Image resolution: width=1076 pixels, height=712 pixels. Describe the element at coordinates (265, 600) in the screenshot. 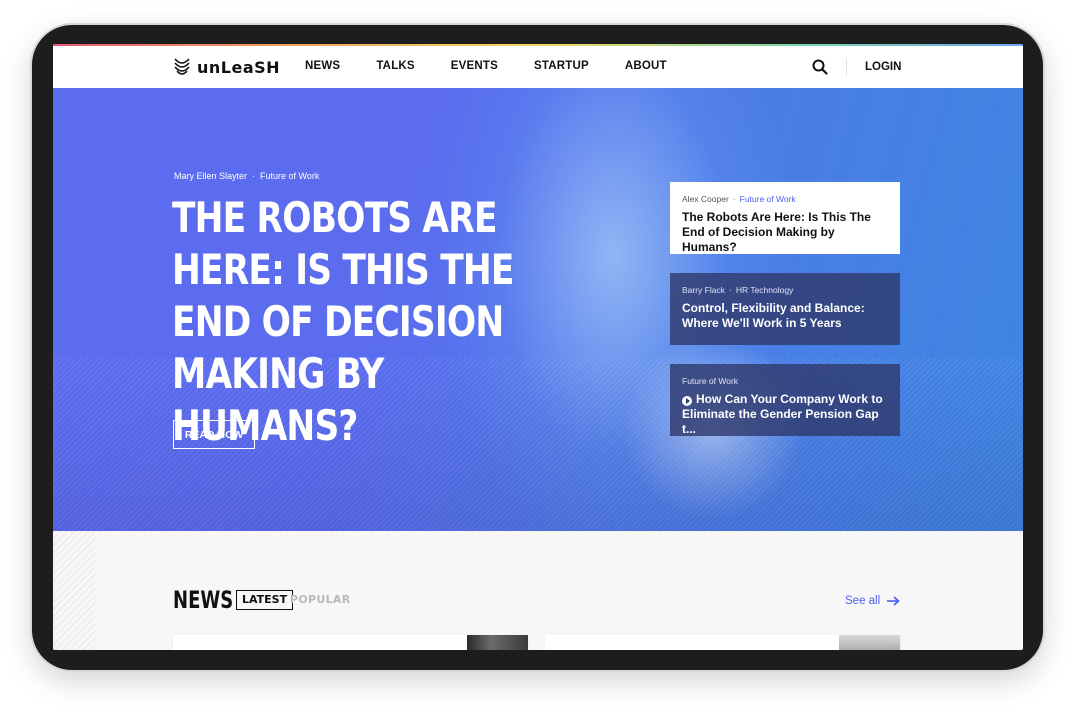

I see `tab-latest: LATEST` at that location.